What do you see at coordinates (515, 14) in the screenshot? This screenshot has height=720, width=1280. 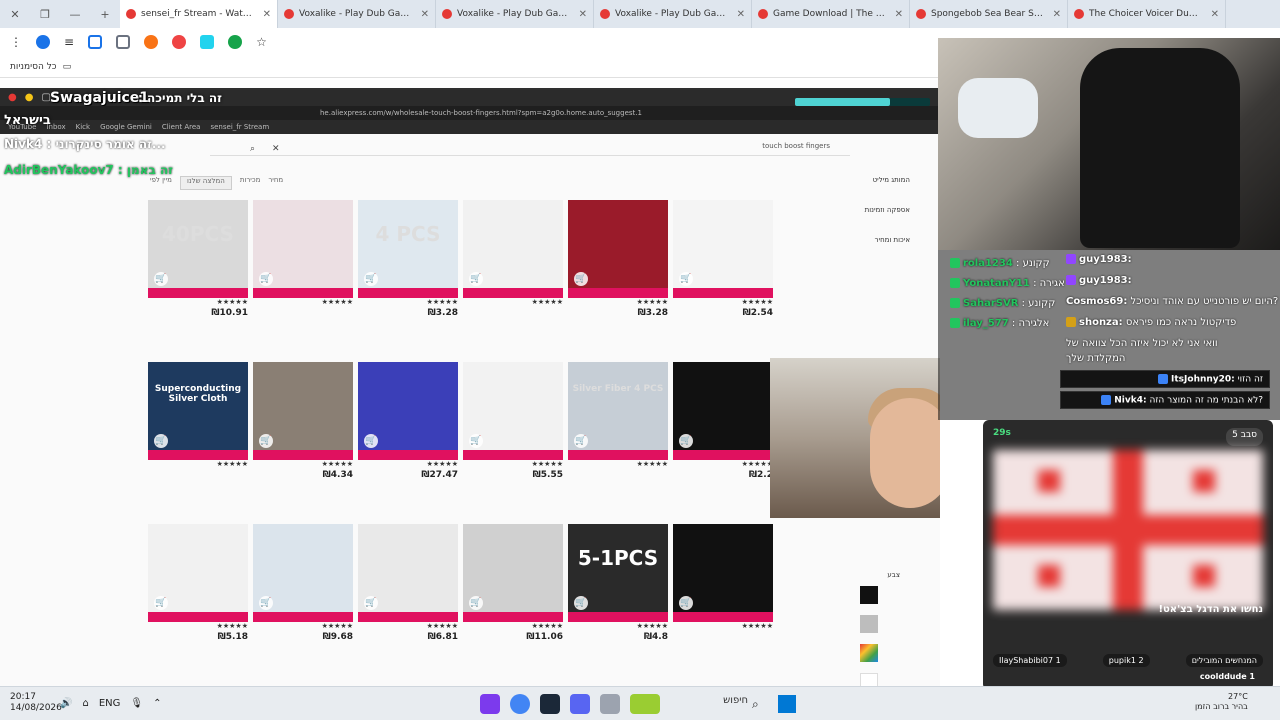 I see `browser-tab-2: Voxalike - Play Dub Game O ✕` at bounding box center [515, 14].